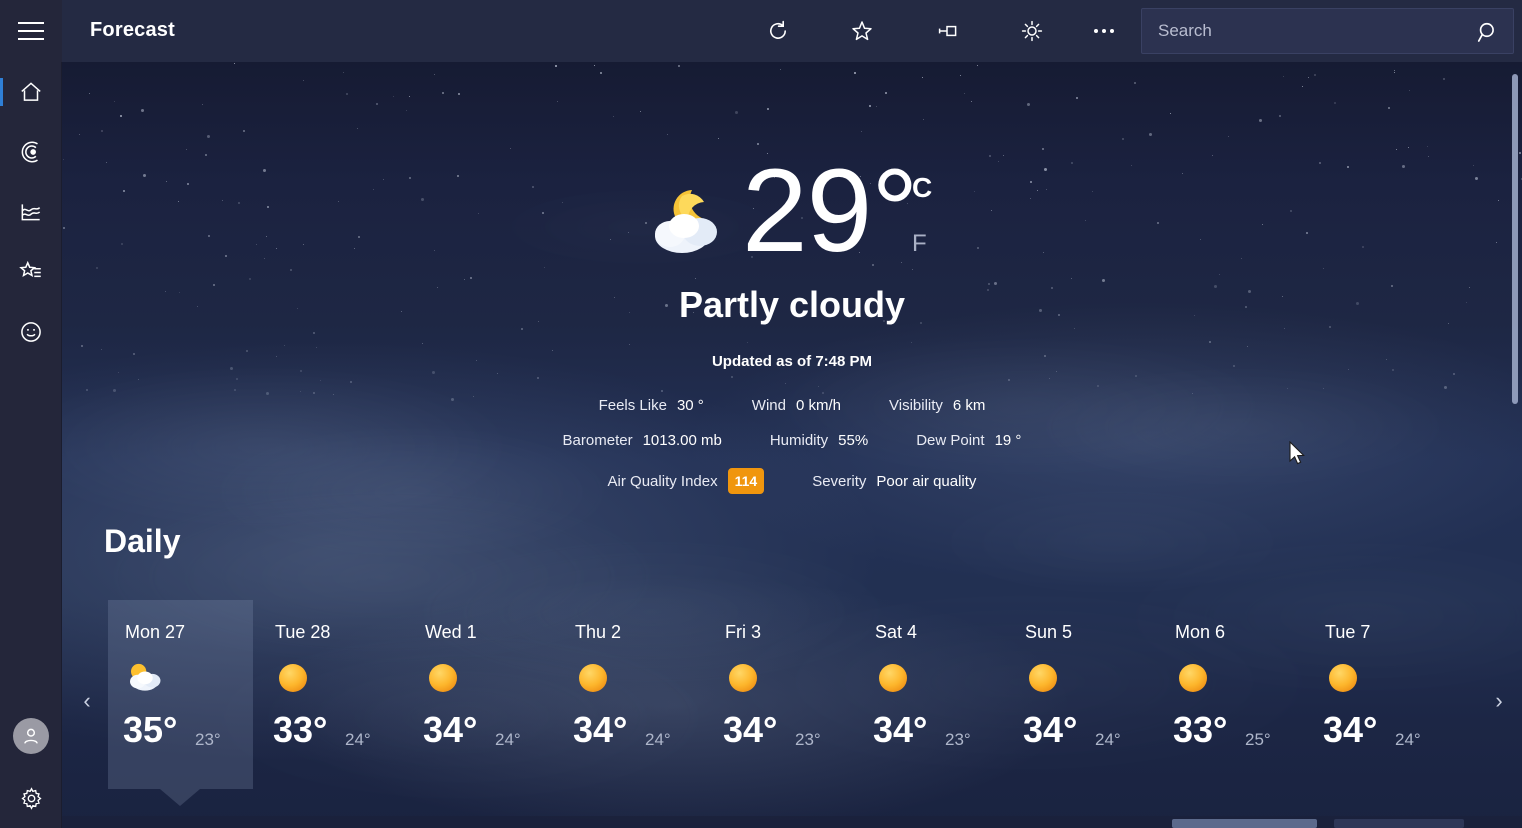 The height and width of the screenshot is (828, 1522). I want to click on detail-label: Humidity, so click(799, 440).